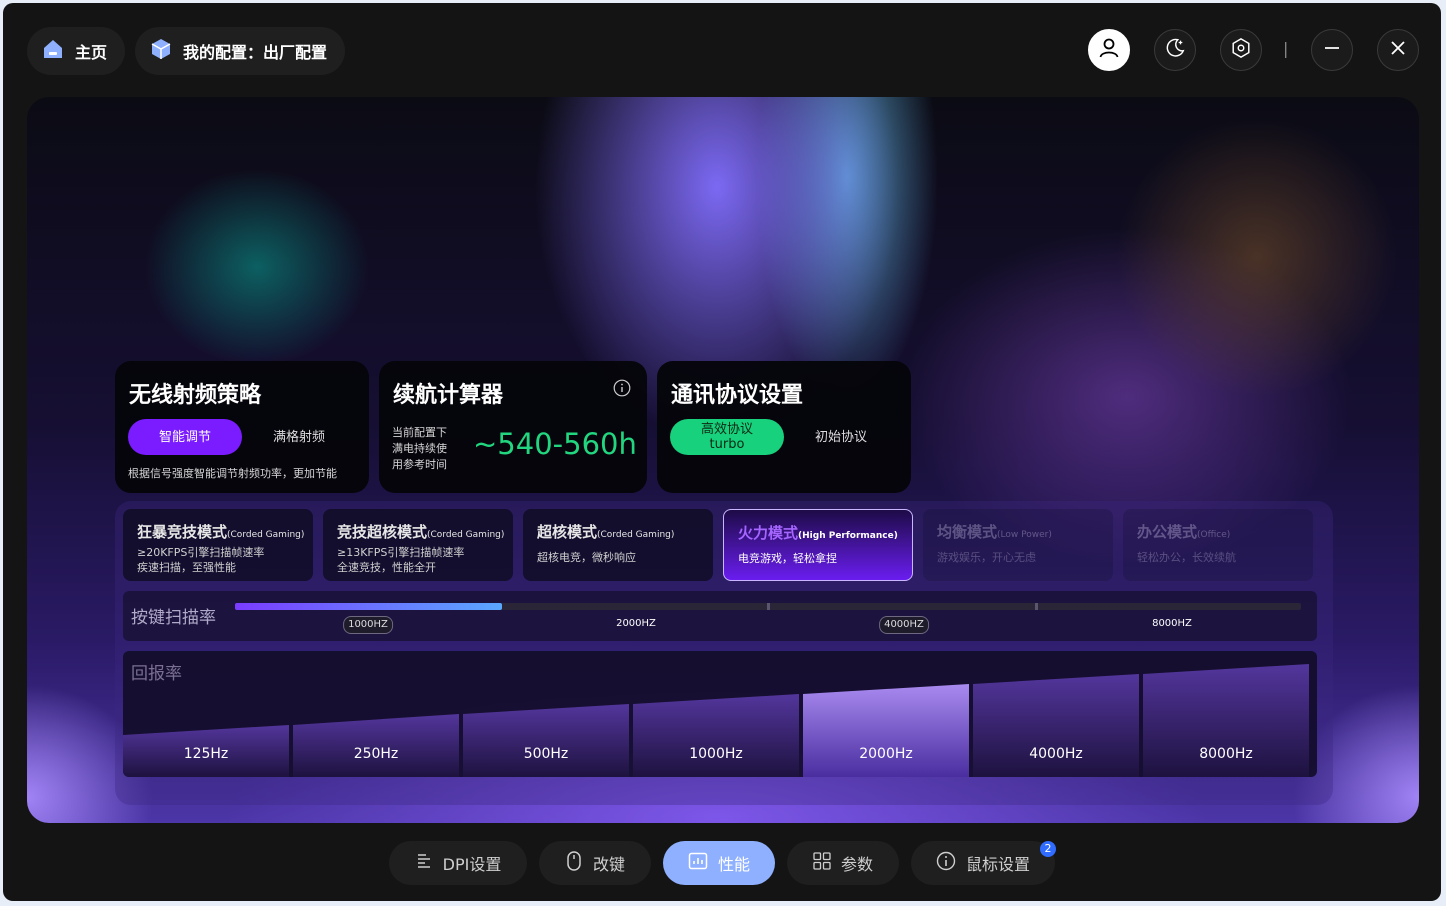 The width and height of the screenshot is (1446, 906). I want to click on scan-rate-stop-1000: 1000HZ, so click(368, 625).